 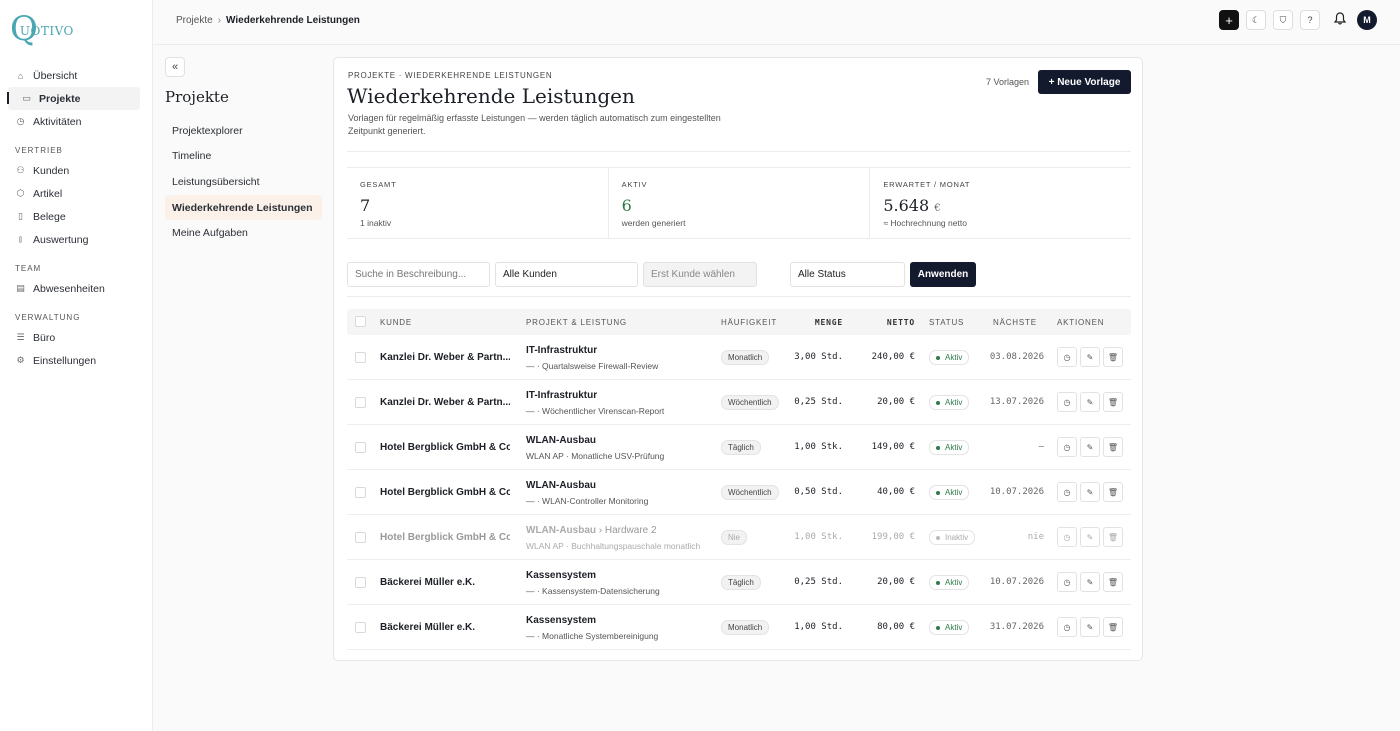 What do you see at coordinates (901, 322) in the screenshot?
I see `header-netto: NETTO` at bounding box center [901, 322].